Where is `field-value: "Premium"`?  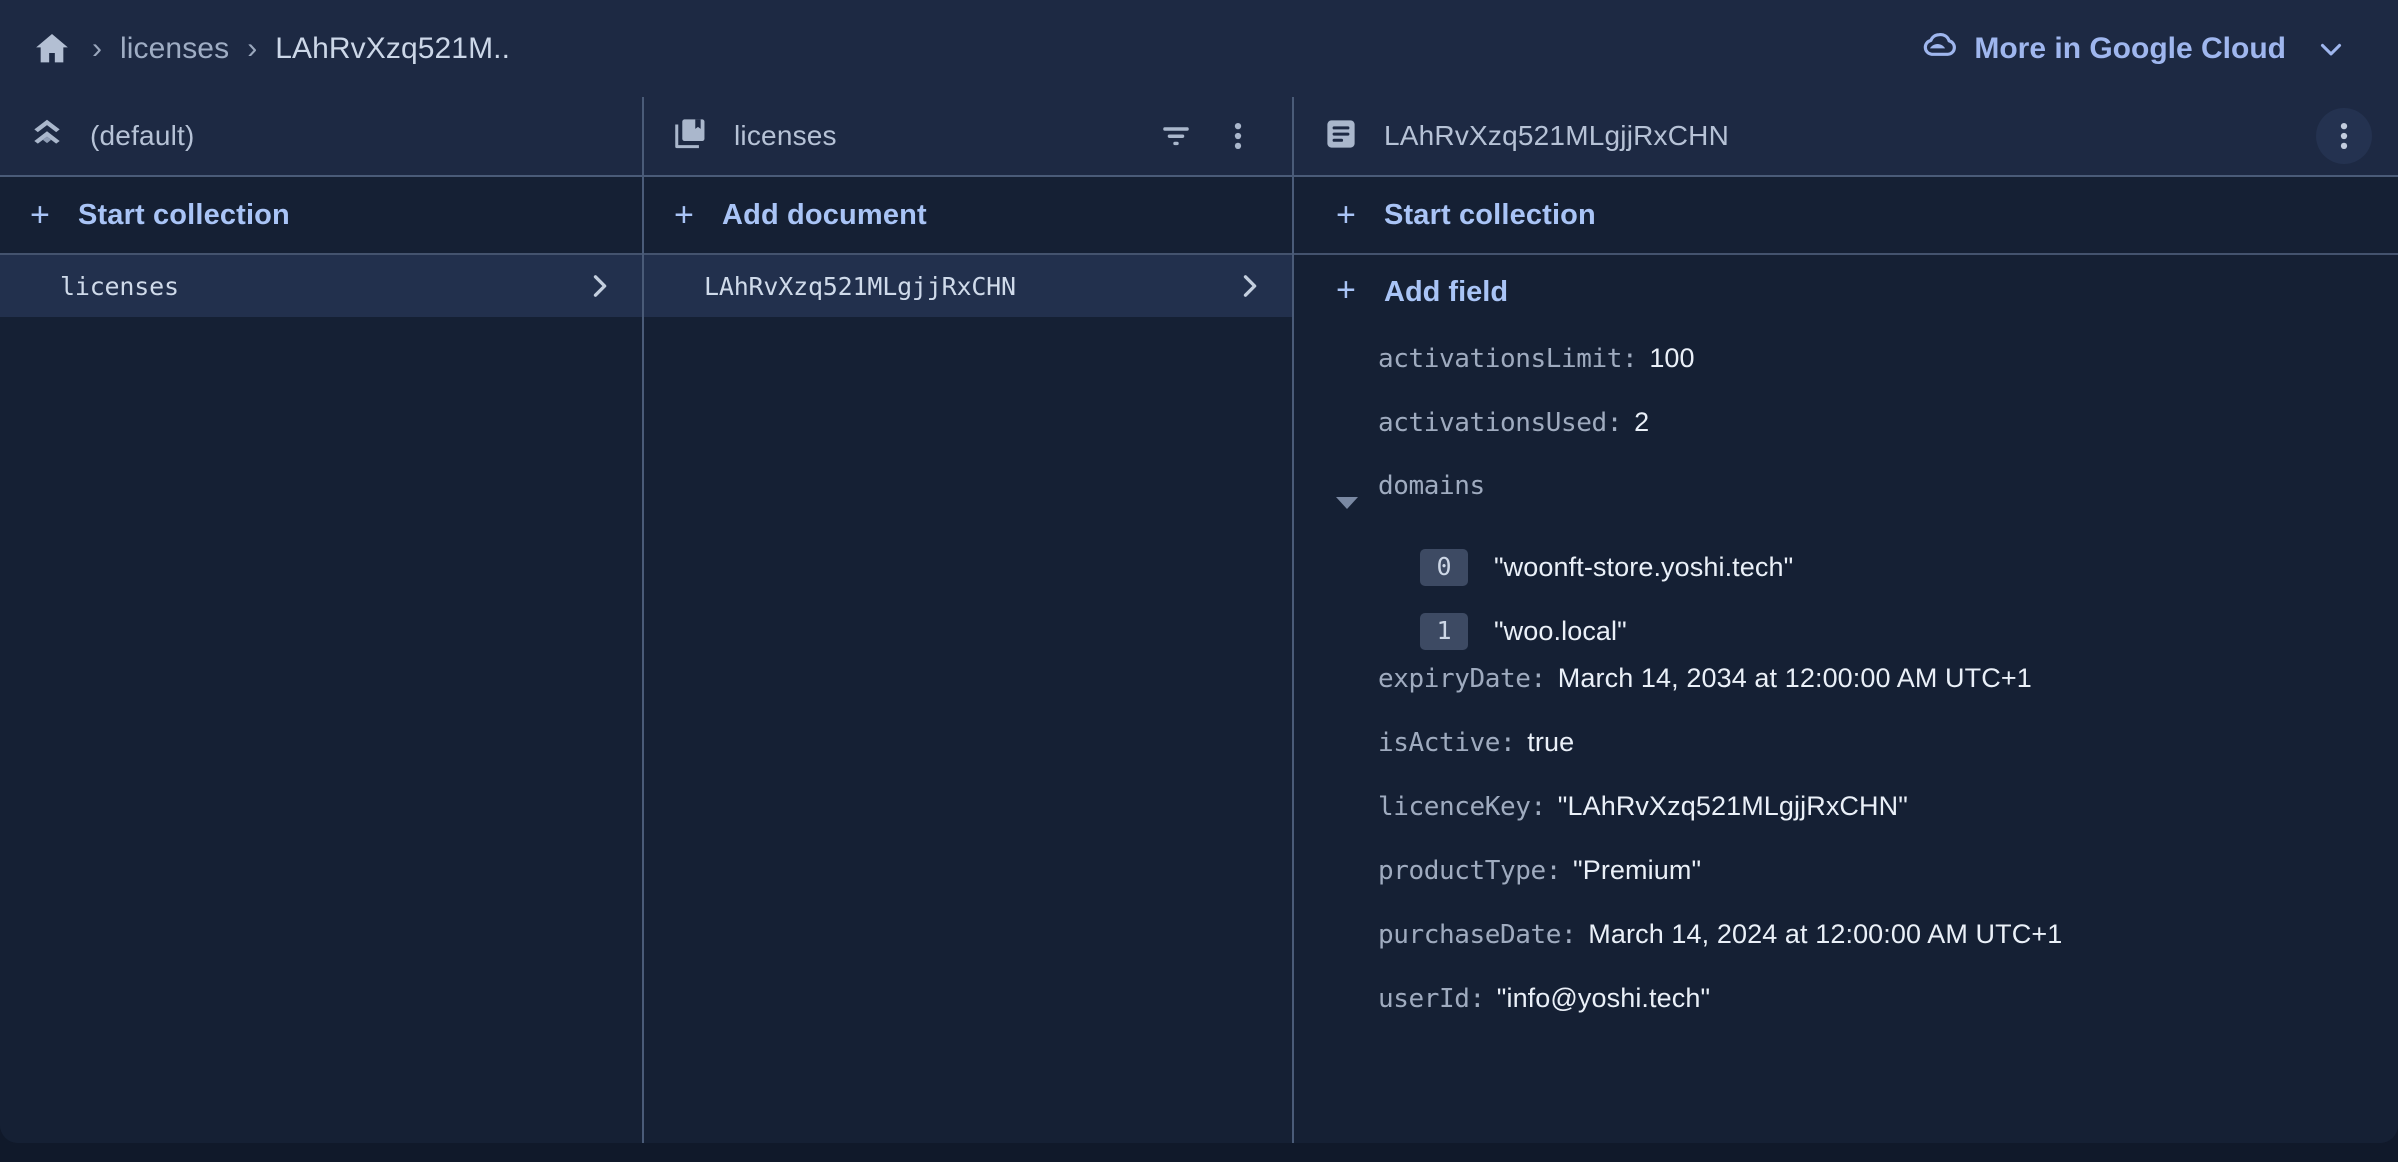 field-value: "Premium" is located at coordinates (1637, 870).